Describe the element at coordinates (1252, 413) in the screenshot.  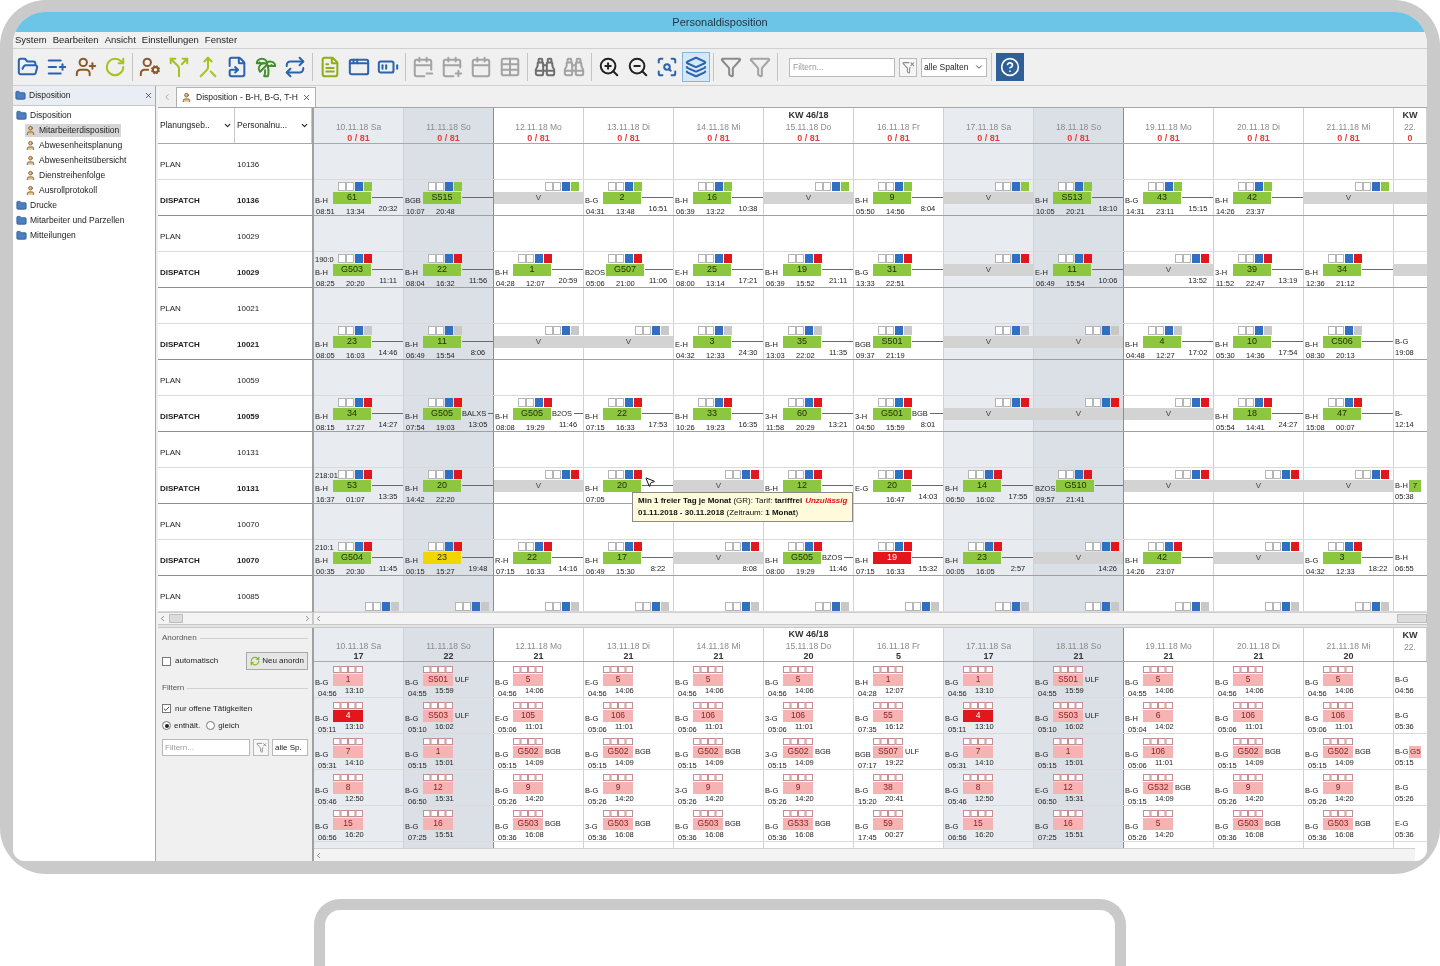
I see `shift-block: 18` at that location.